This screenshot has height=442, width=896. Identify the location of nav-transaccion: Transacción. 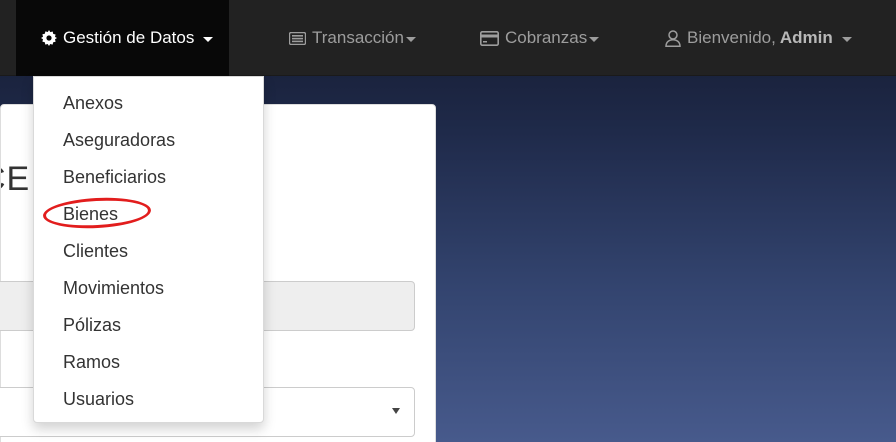
(352, 38).